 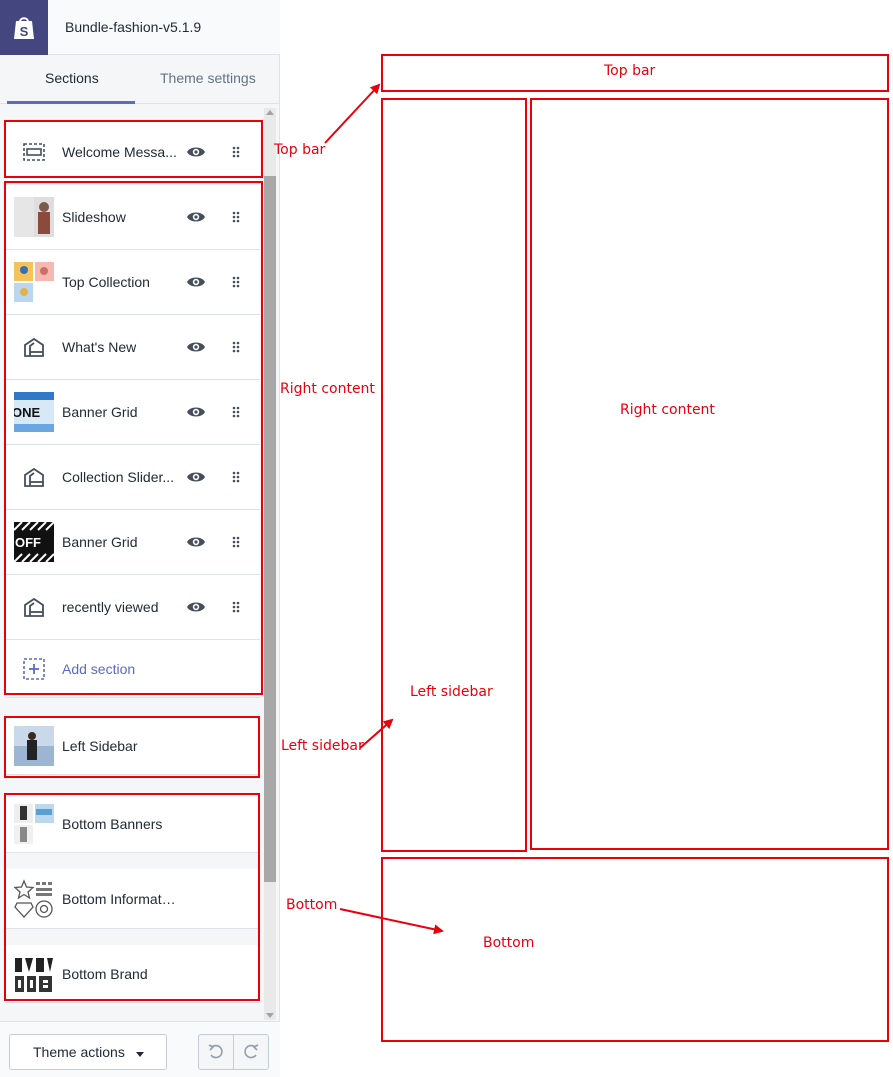 I want to click on annotation-box-bottom-sections, so click(x=132, y=897).